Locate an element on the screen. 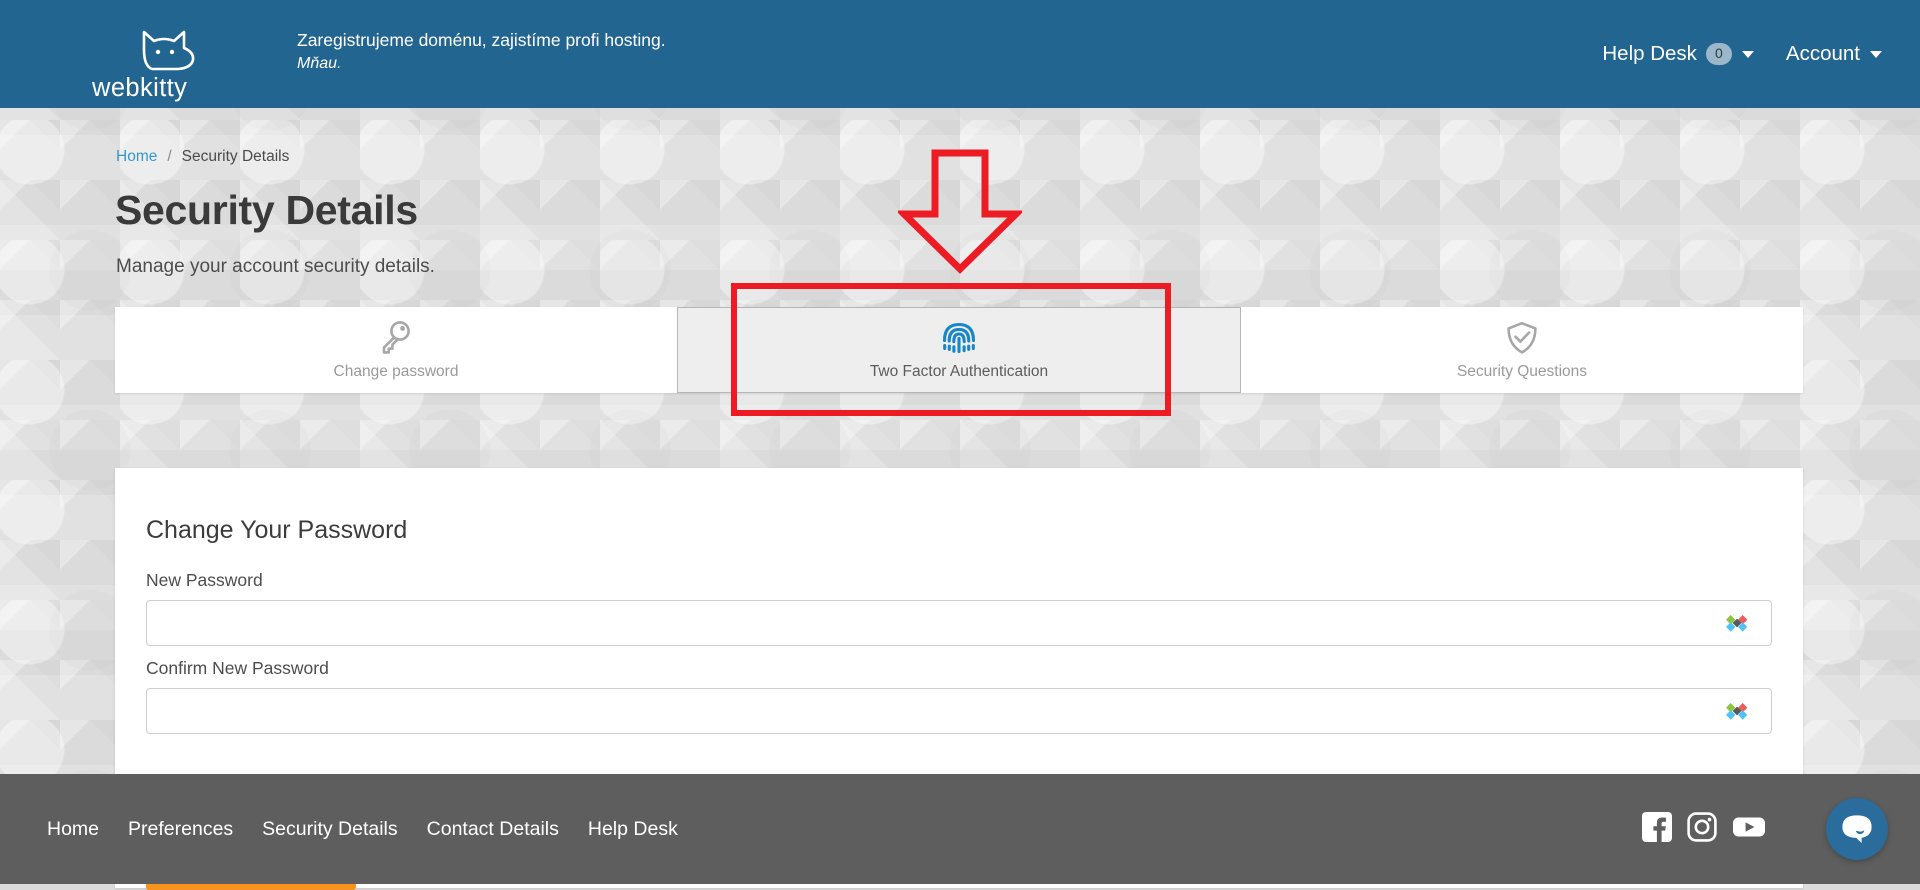 The height and width of the screenshot is (890, 1920). shield-check-icon is located at coordinates (1522, 338).